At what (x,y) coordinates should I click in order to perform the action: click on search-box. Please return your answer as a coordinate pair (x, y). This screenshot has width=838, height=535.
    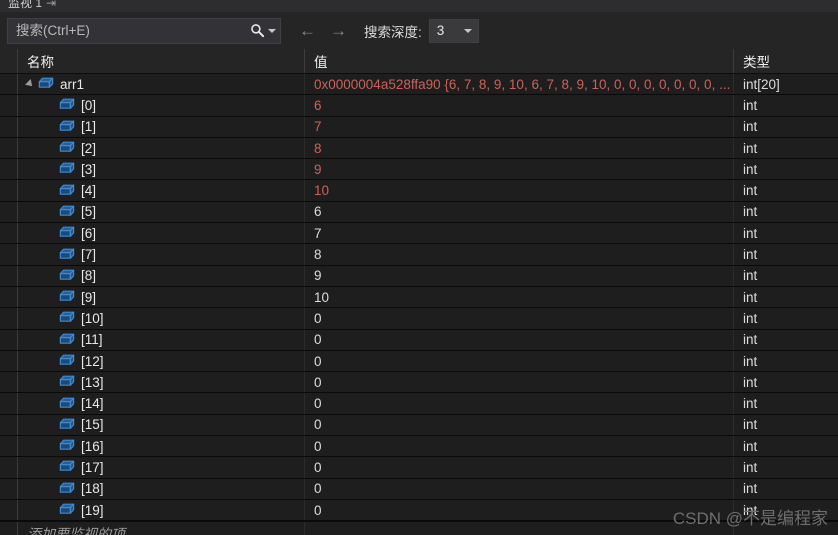
    Looking at the image, I should click on (144, 30).